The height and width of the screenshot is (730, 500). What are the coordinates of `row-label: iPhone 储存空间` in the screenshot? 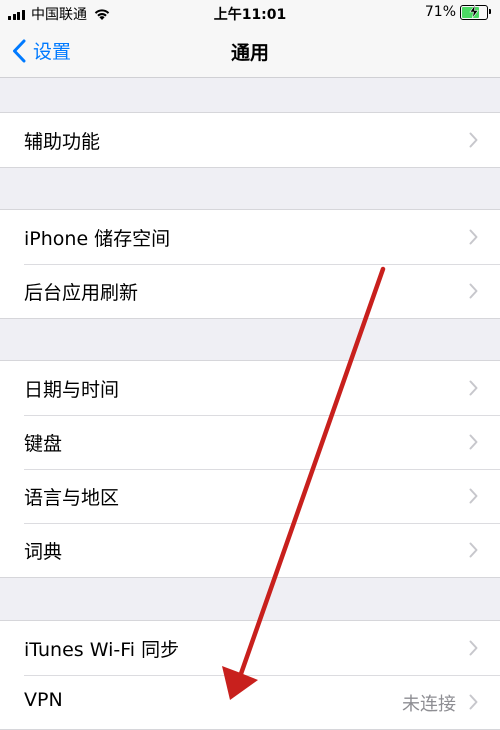 It's located at (97, 239).